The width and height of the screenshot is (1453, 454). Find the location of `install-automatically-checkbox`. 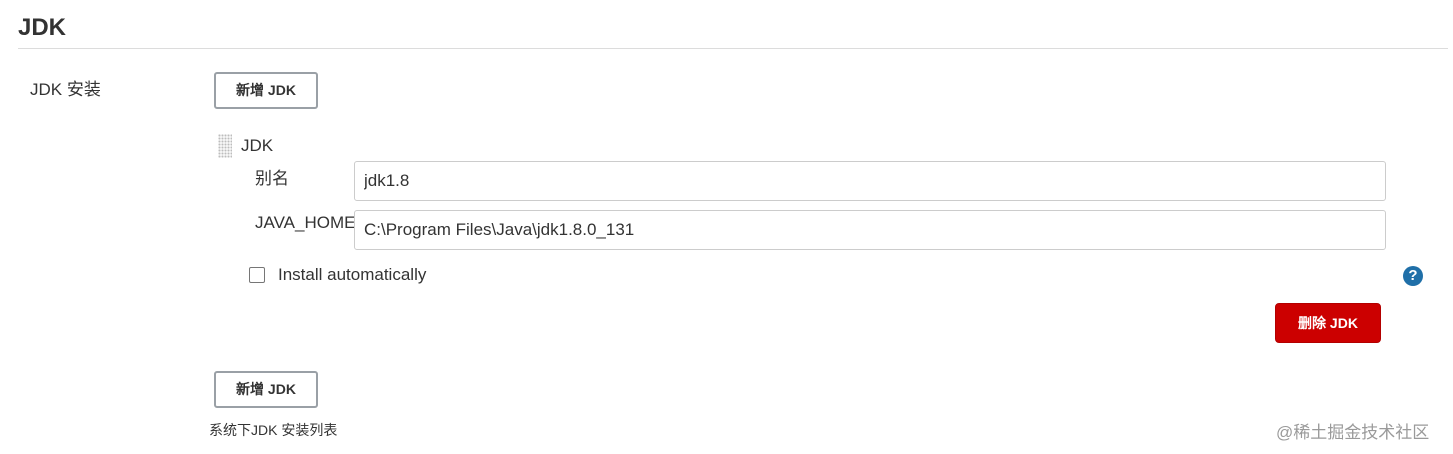

install-automatically-checkbox is located at coordinates (257, 275).